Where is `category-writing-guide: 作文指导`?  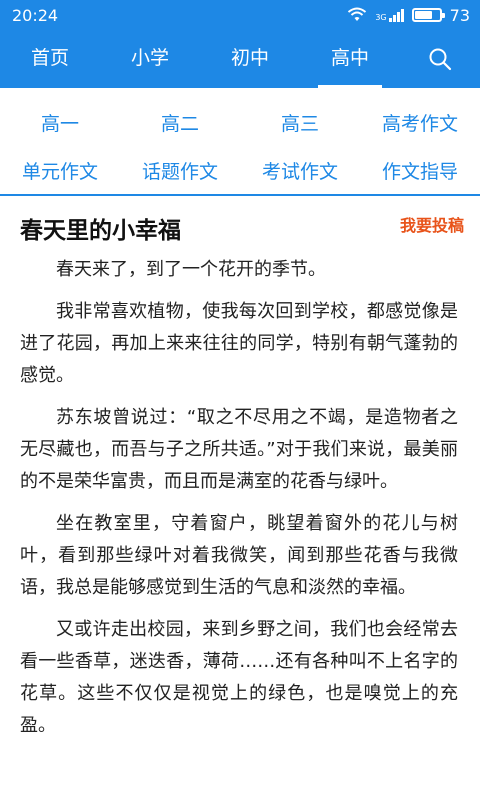
category-writing-guide: 作文指导 is located at coordinates (420, 172).